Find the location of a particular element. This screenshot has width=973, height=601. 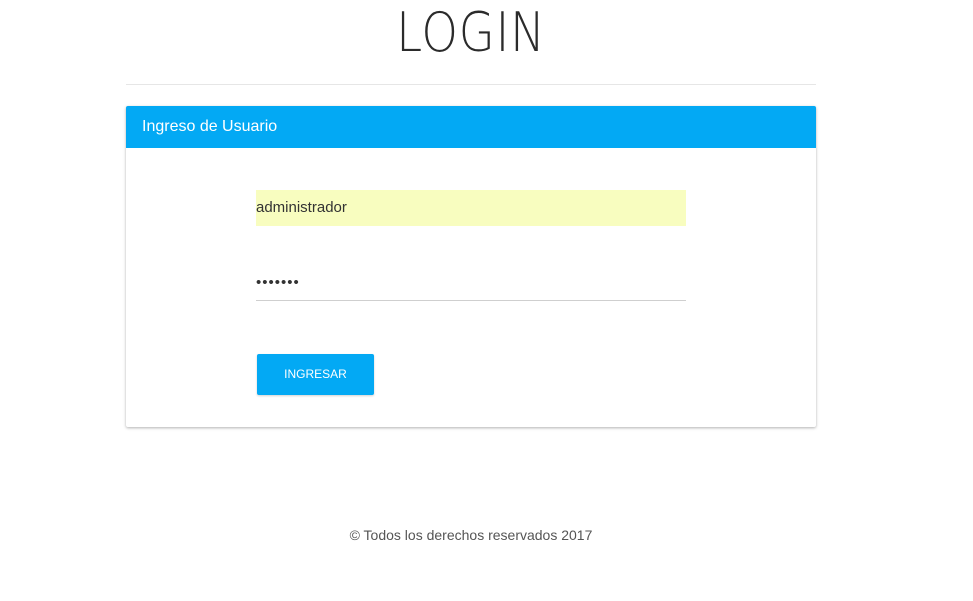

footer-copyright: © Todos los derechos reservados 2017 is located at coordinates (471, 535).